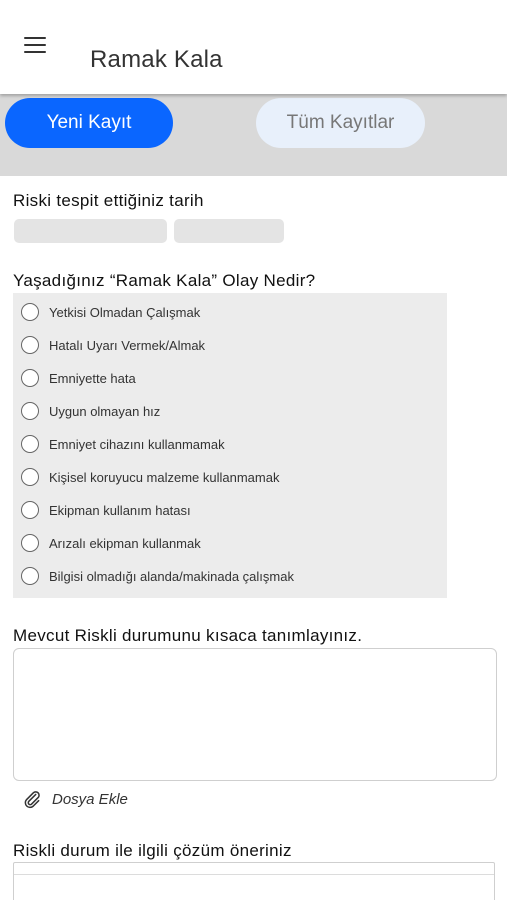  I want to click on radio-option: Kişisel koruyucu malzeme kullanmamak, so click(230, 477).